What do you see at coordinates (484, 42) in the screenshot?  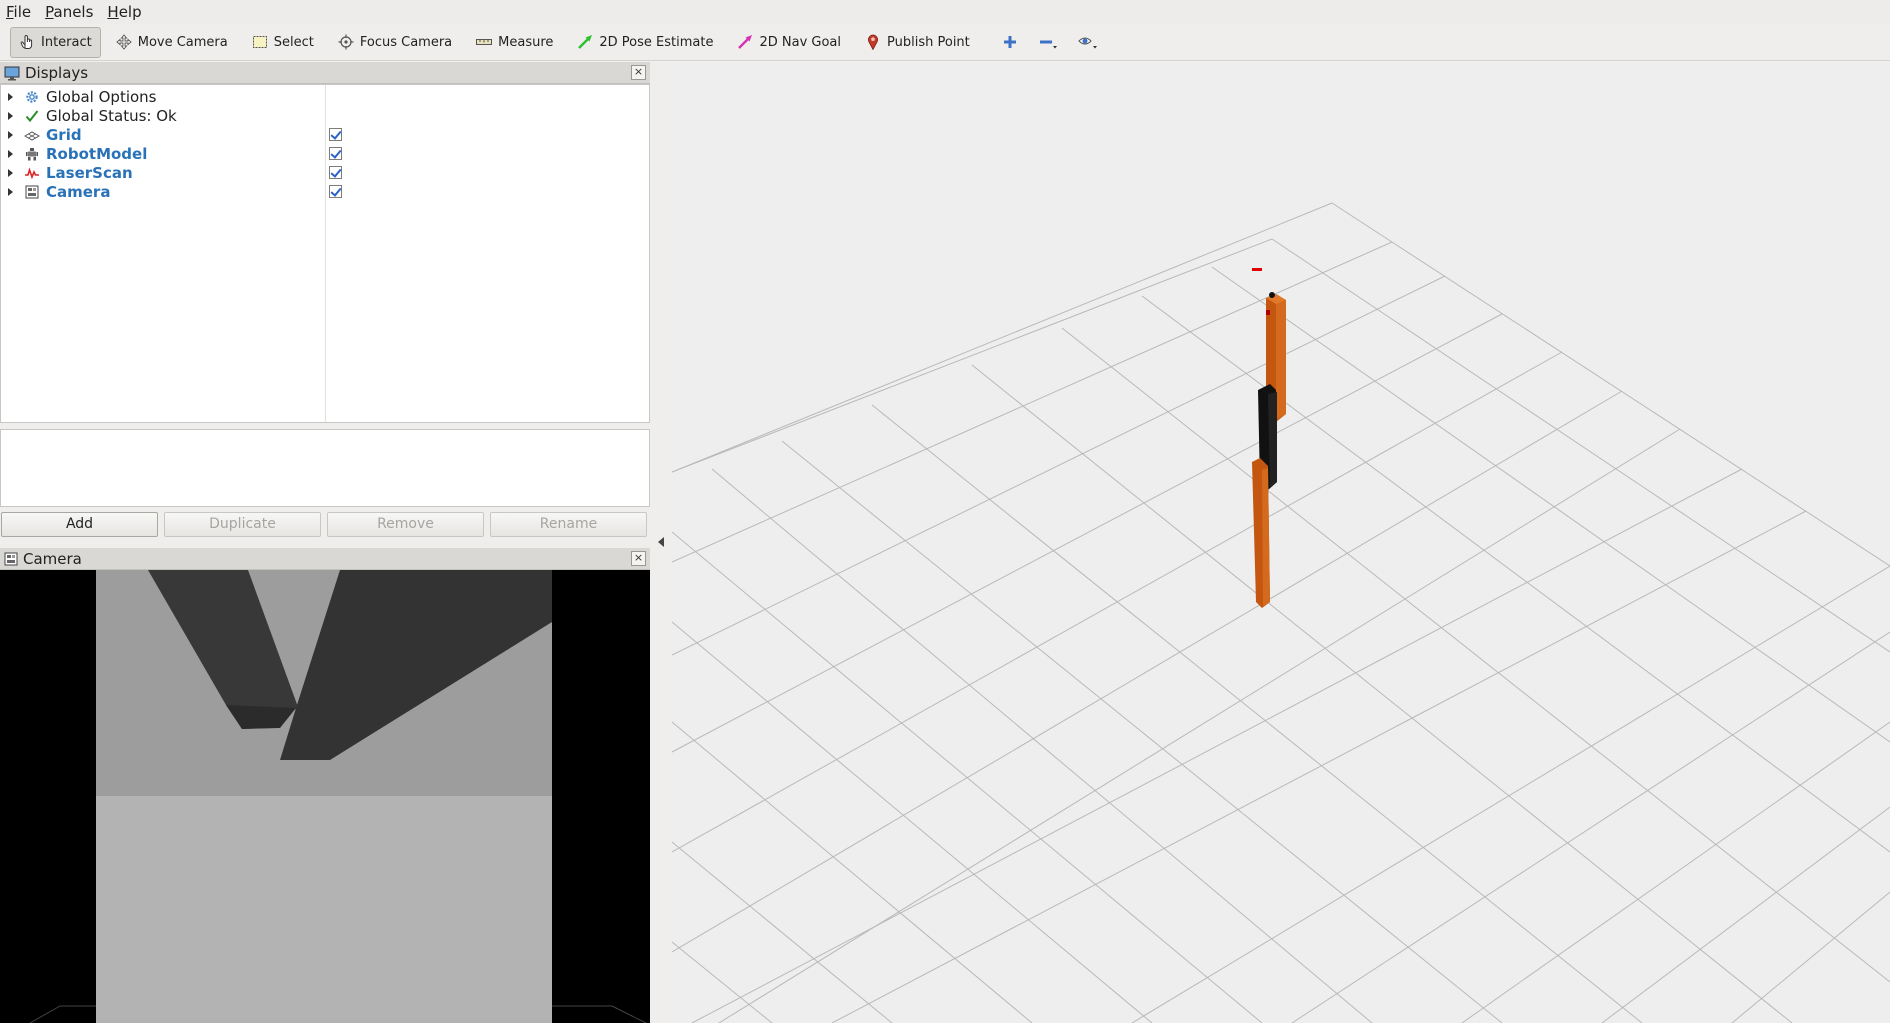 I see `ruler-icon` at bounding box center [484, 42].